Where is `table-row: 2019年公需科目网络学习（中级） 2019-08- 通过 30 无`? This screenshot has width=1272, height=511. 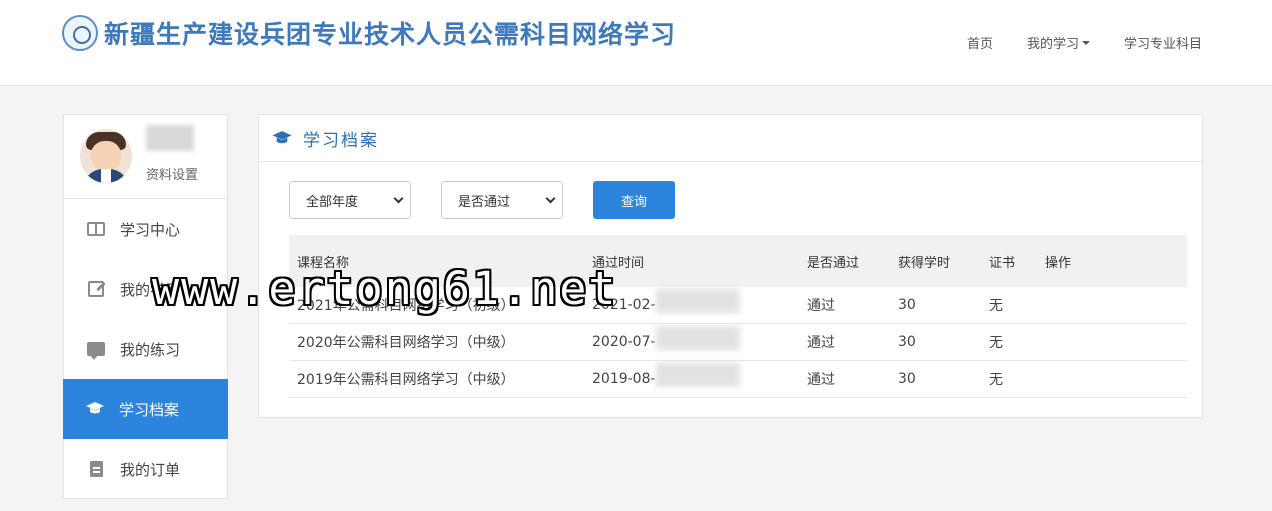
table-row: 2019年公需科目网络学习（中级） 2019-08- 通过 30 无 is located at coordinates (738, 379).